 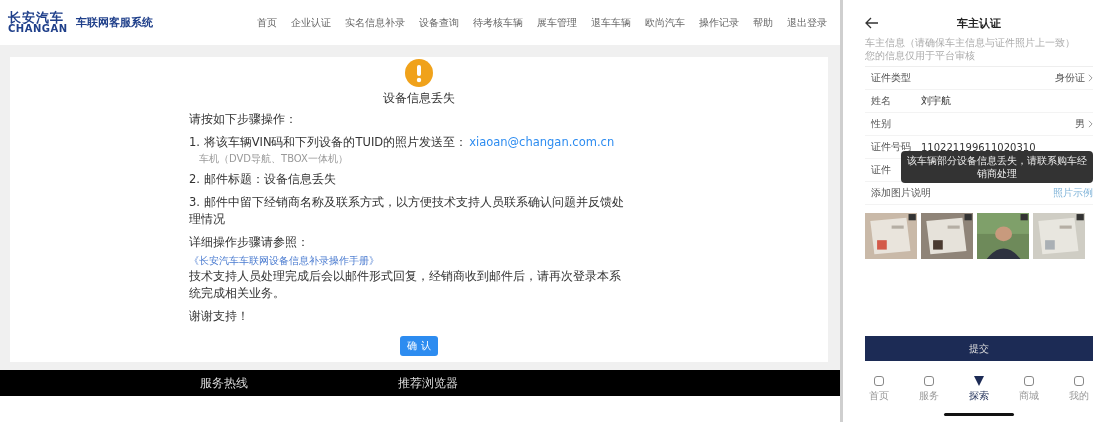 What do you see at coordinates (419, 98) in the screenshot?
I see `dialog-title: 设备信息丢失` at bounding box center [419, 98].